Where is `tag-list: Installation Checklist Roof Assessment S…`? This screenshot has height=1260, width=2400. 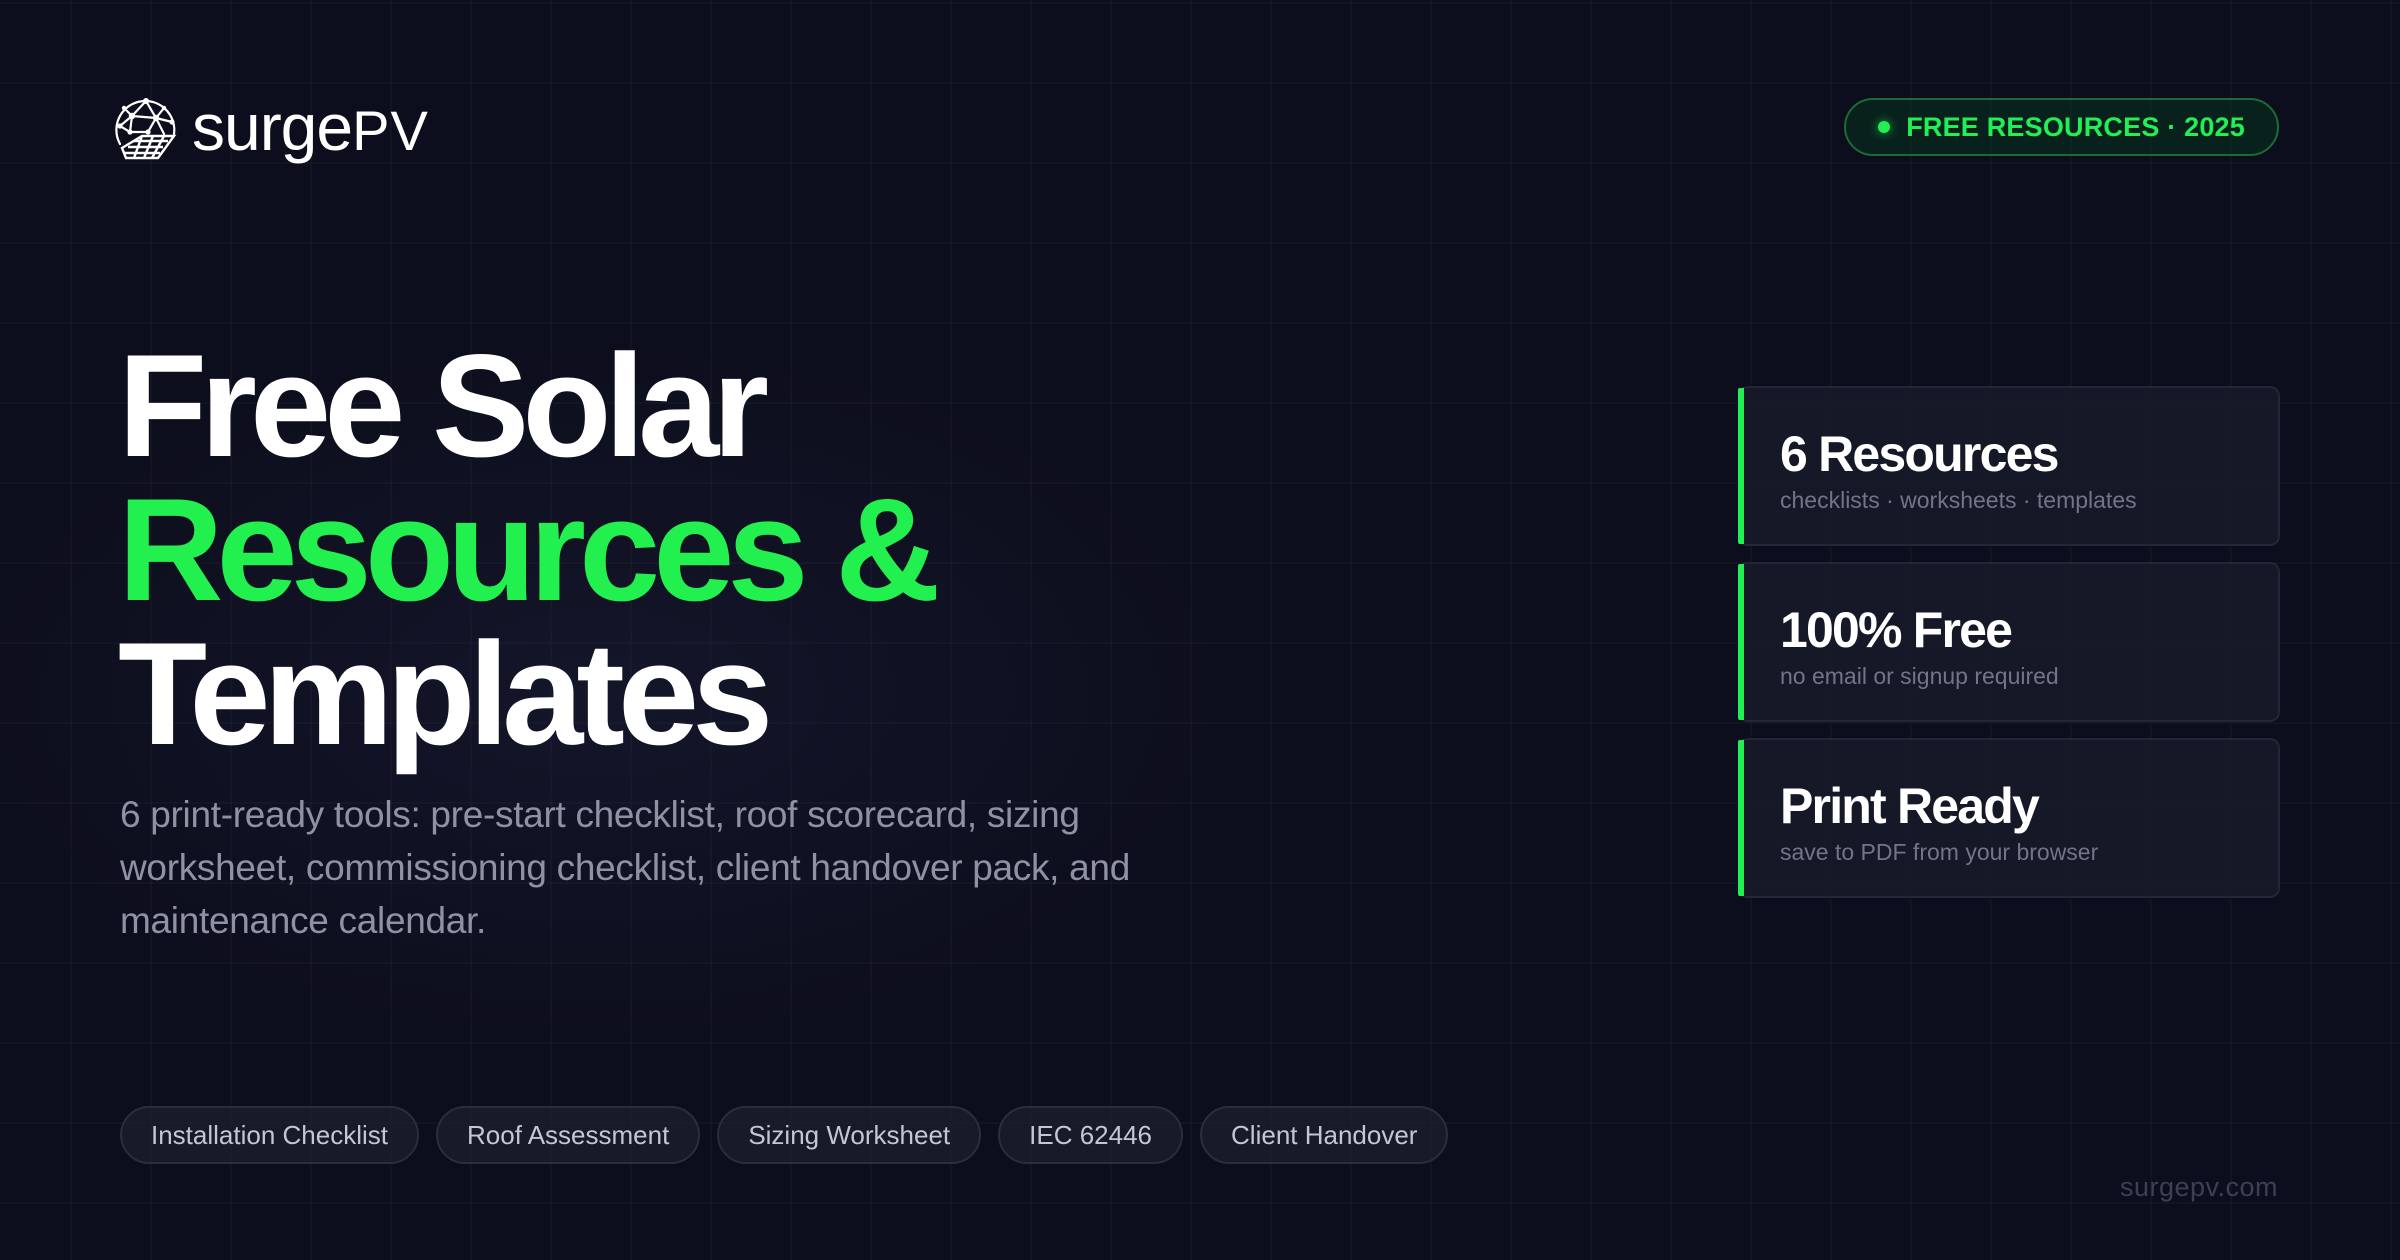 tag-list: Installation Checklist Roof Assessment S… is located at coordinates (784, 1135).